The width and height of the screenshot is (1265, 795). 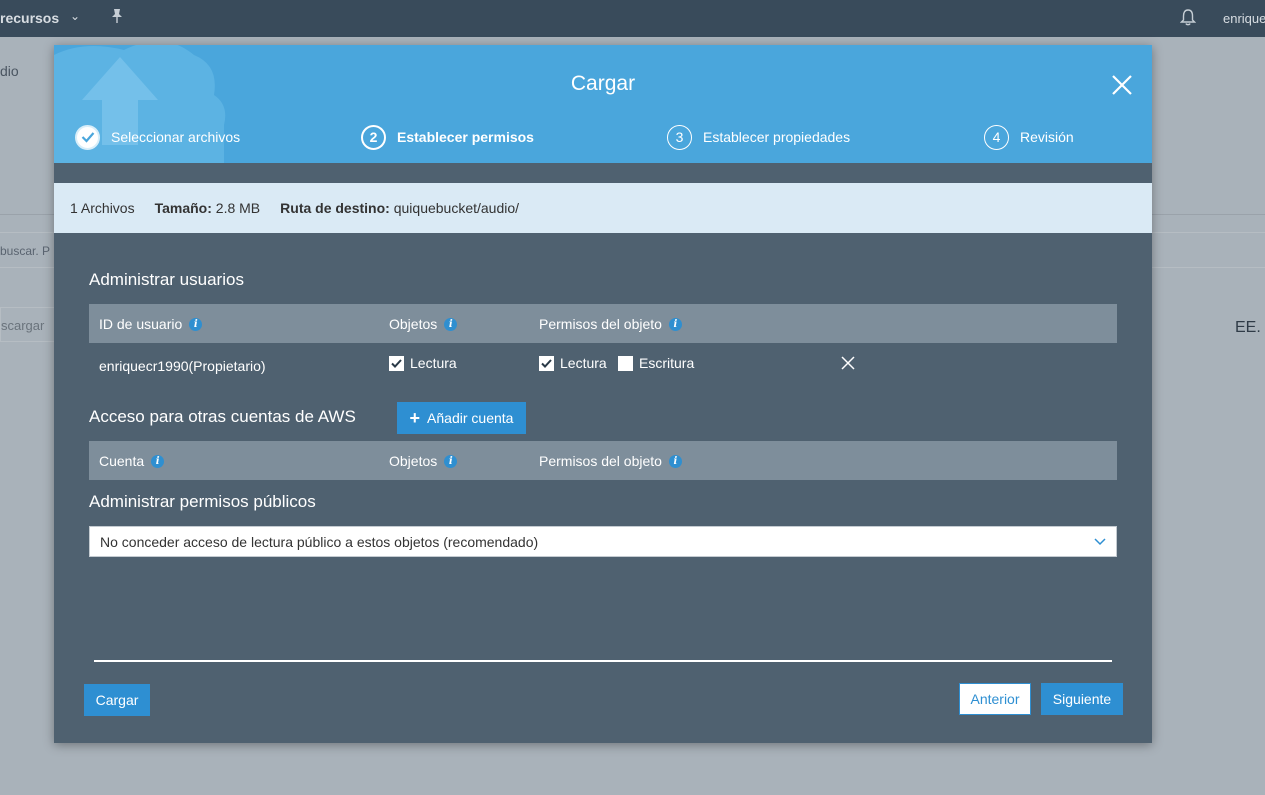 What do you see at coordinates (25, 251) in the screenshot?
I see `search-placeholder: buscar. P` at bounding box center [25, 251].